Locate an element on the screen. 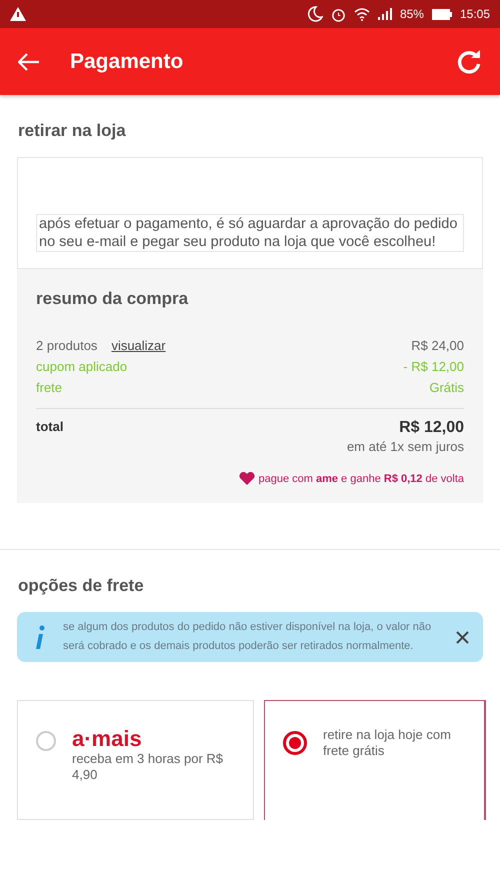 The width and height of the screenshot is (500, 890). wifi-icon is located at coordinates (362, 14).